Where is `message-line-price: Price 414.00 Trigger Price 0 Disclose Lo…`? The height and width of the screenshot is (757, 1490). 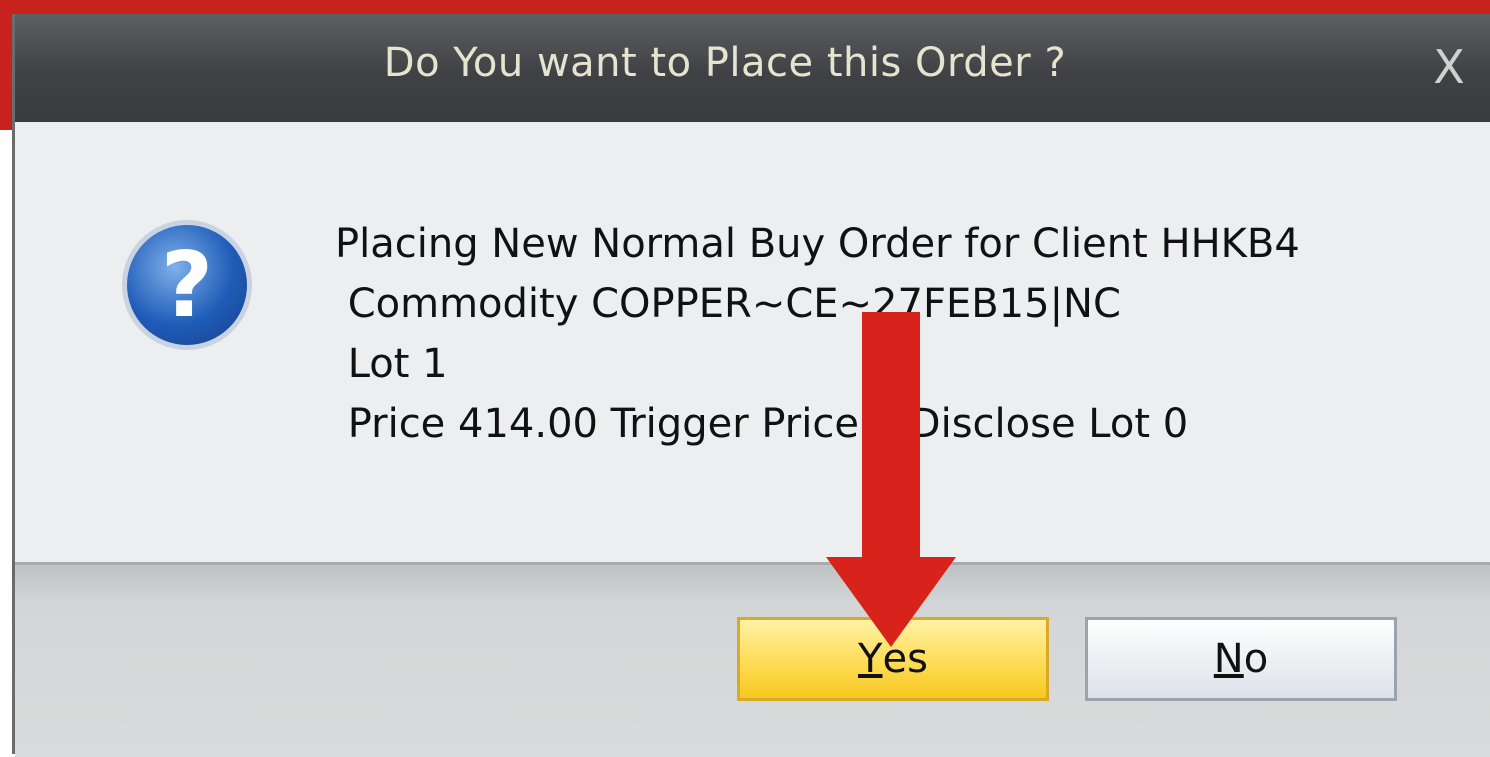 message-line-price: Price 414.00 Trigger Price 0 Disclose Lo… is located at coordinates (762, 424).